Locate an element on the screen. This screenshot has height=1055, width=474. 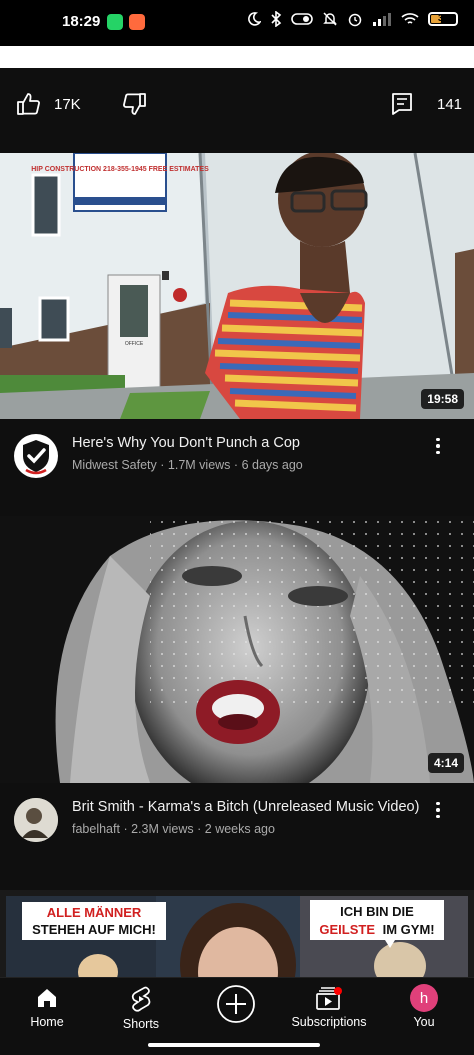
channel-avatar-illustration is located at coordinates (36, 820).